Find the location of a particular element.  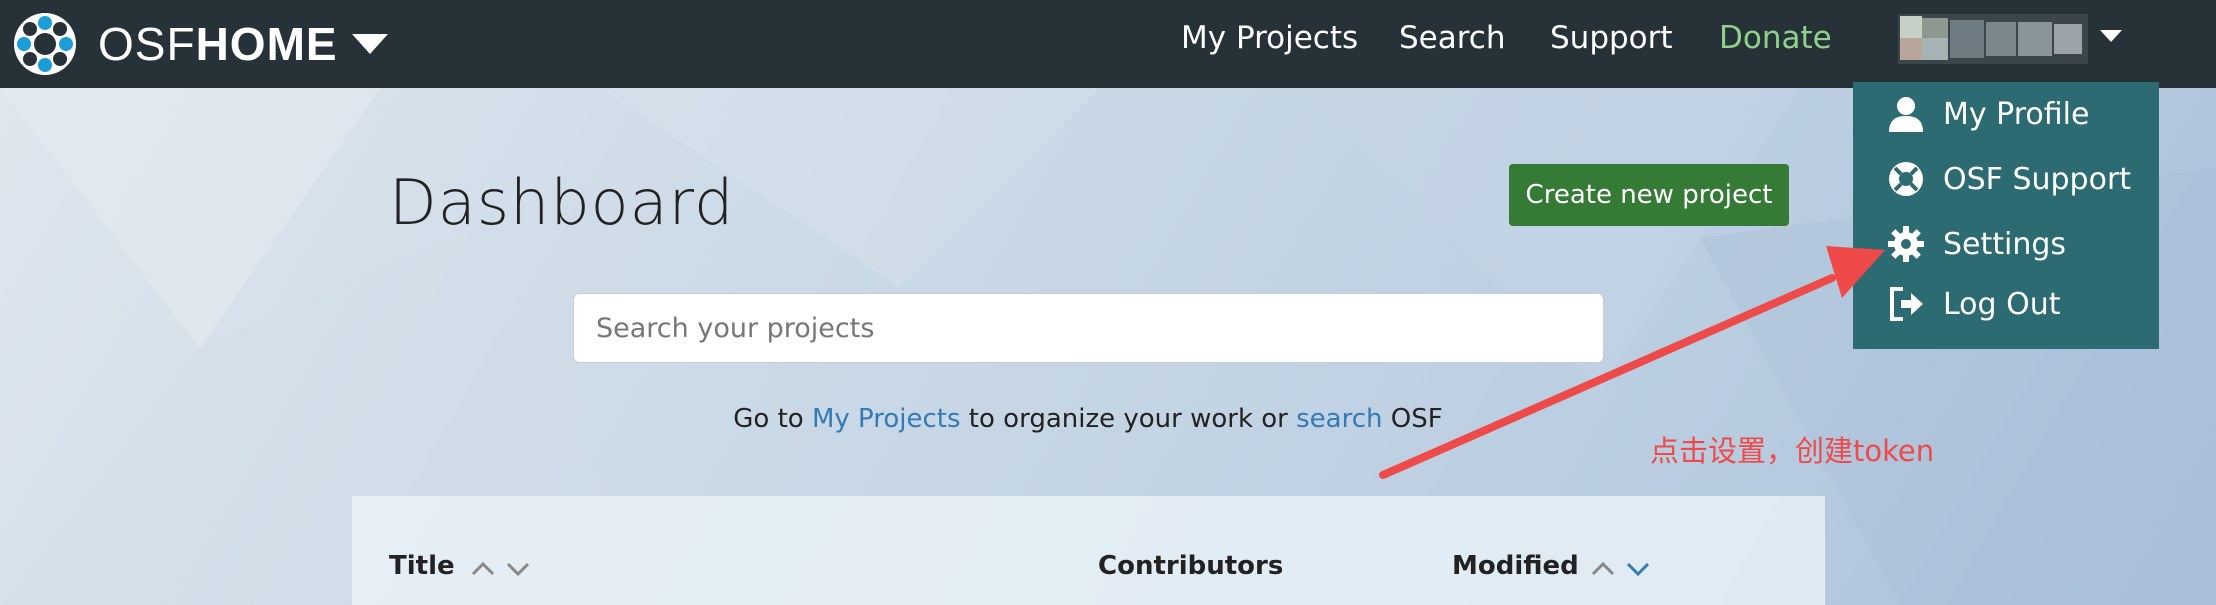

menu-item-label: Settings is located at coordinates (2005, 244).